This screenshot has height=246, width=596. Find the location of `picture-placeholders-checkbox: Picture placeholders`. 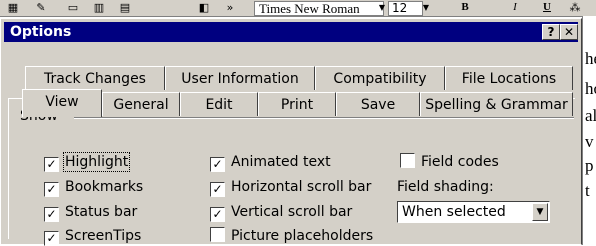

picture-placeholders-checkbox: Picture placeholders is located at coordinates (291, 236).